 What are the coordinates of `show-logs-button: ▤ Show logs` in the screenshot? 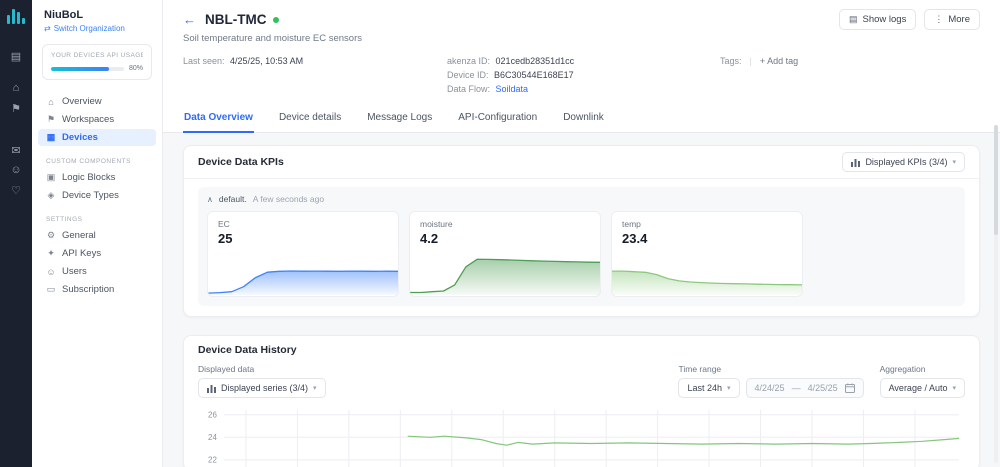 It's located at (877, 19).